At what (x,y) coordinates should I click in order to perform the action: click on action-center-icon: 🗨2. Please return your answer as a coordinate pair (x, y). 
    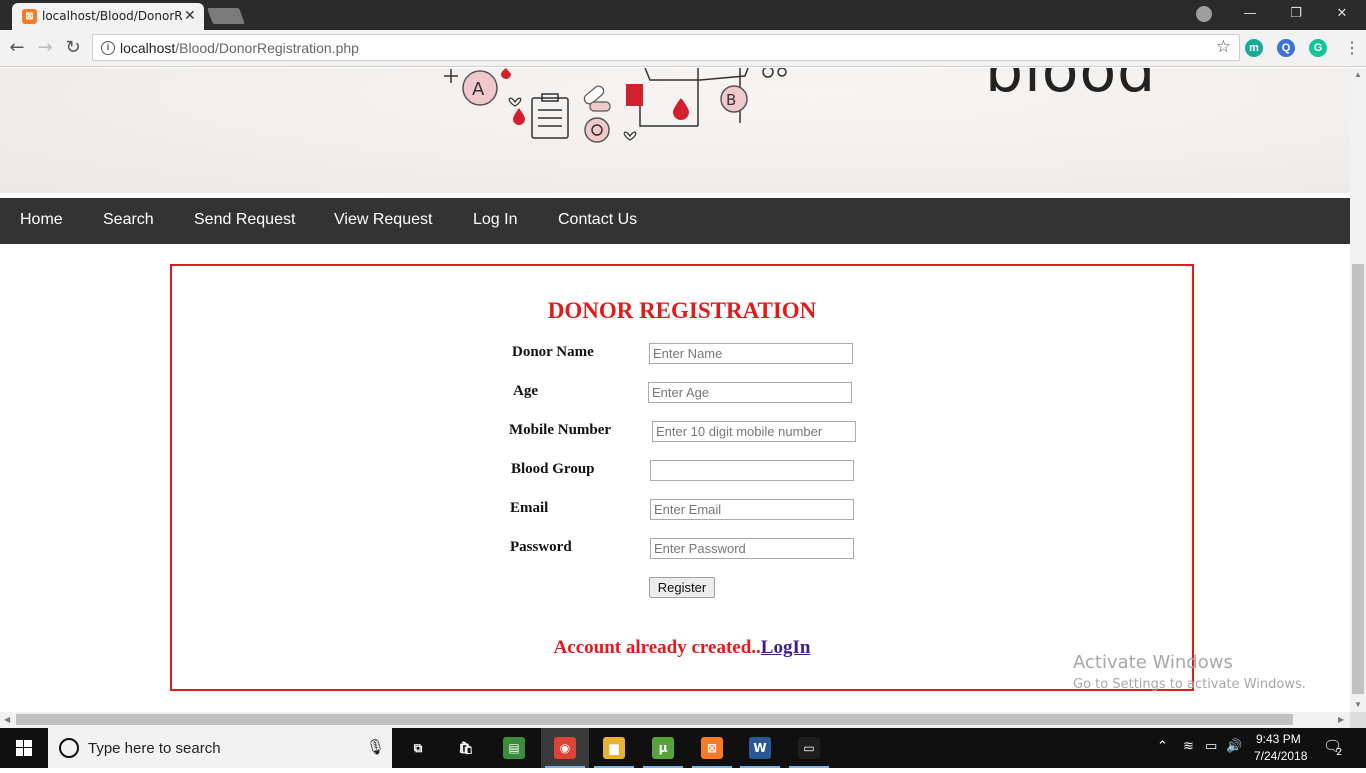
    Looking at the image, I should click on (1335, 747).